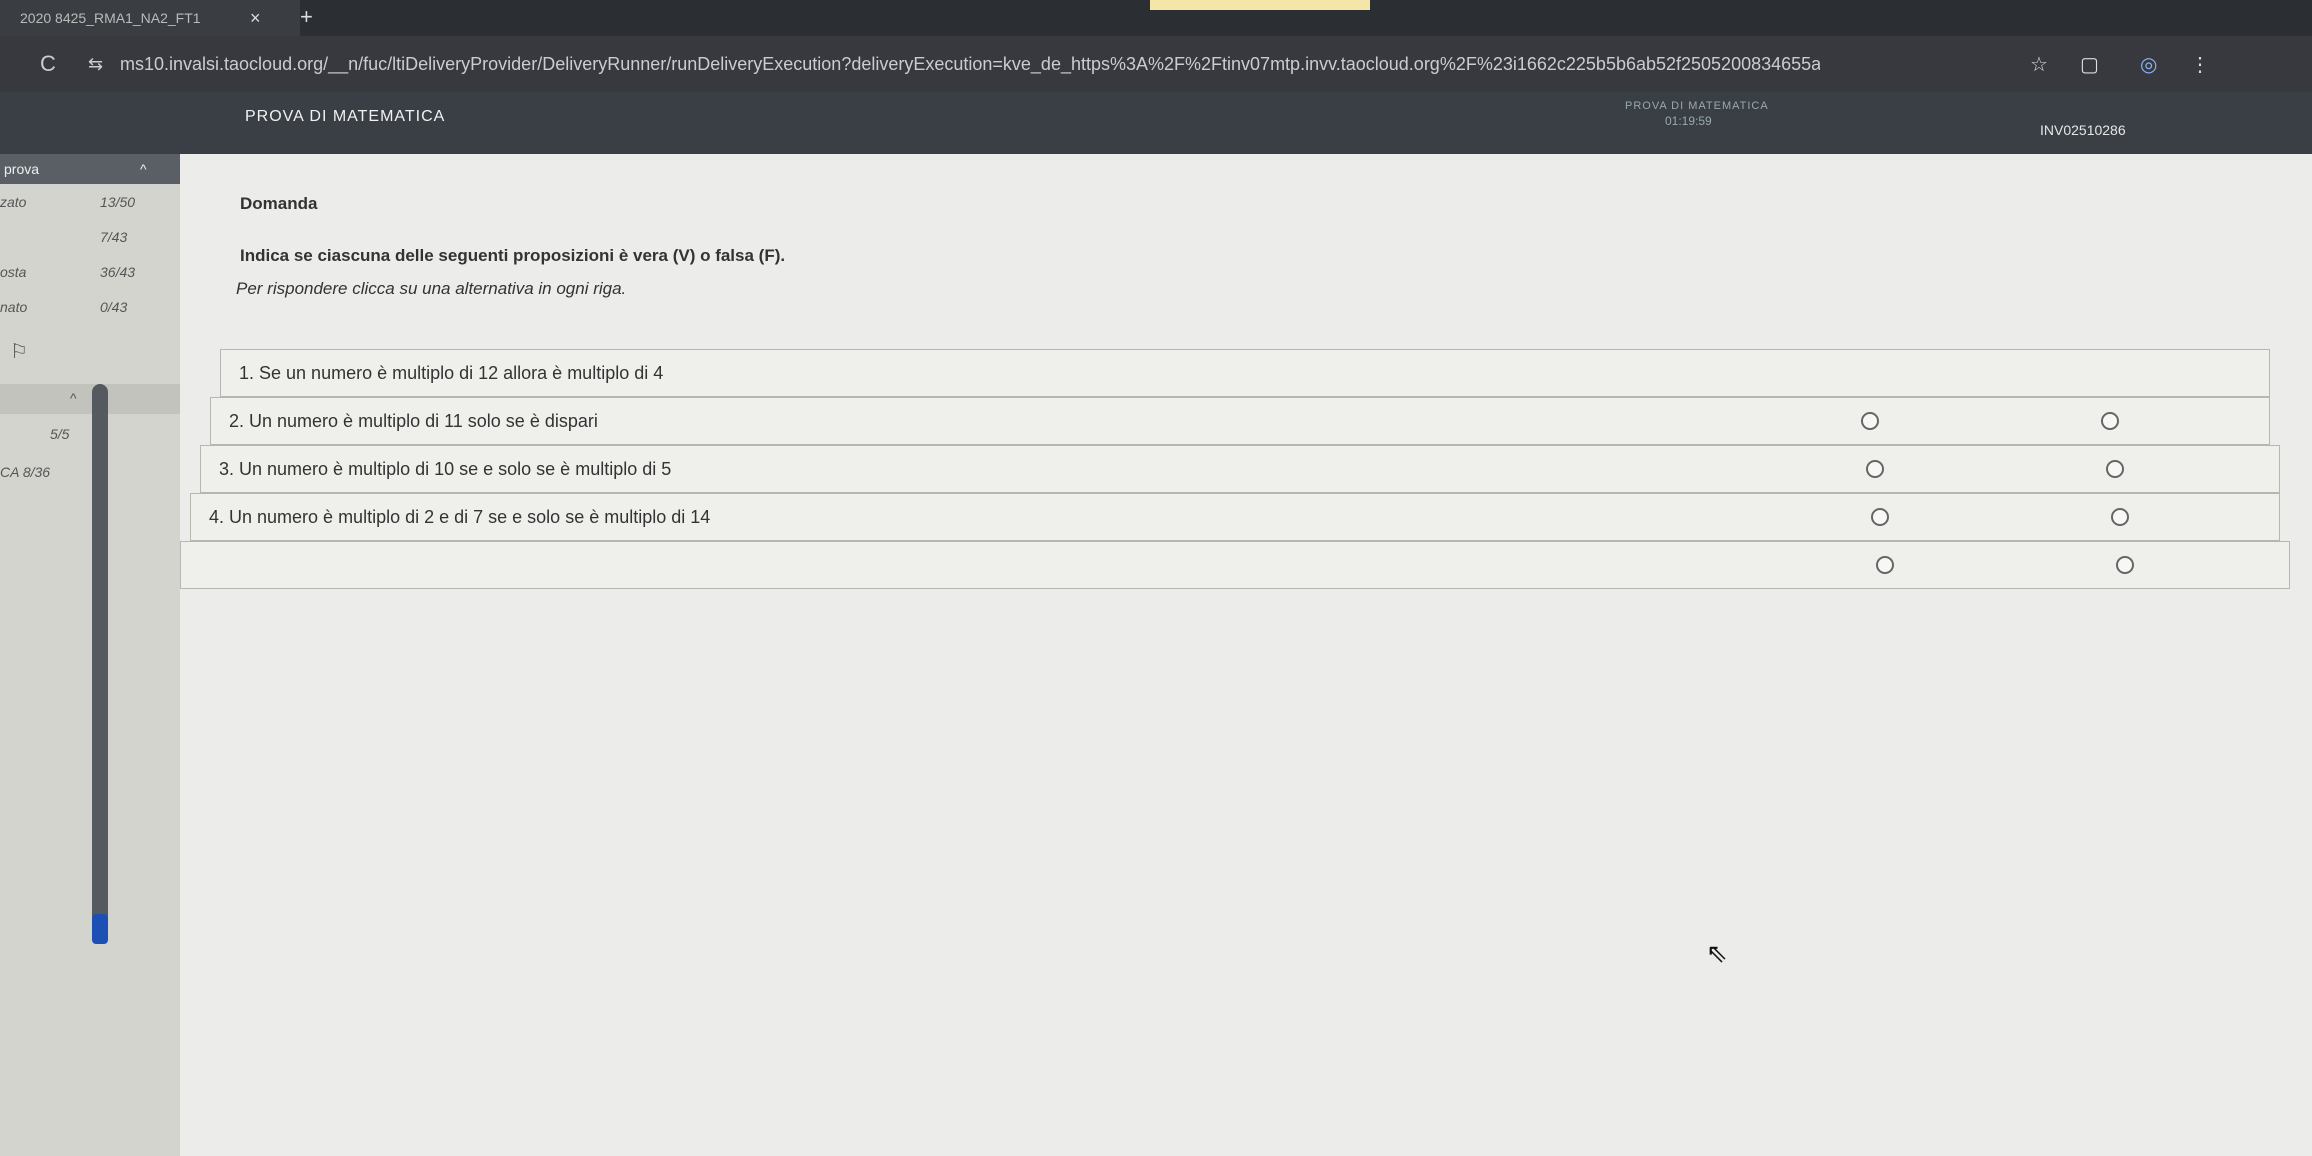 The image size is (2312, 1156). What do you see at coordinates (85, 279) in the screenshot?
I see `stat-row: osta 36/43` at bounding box center [85, 279].